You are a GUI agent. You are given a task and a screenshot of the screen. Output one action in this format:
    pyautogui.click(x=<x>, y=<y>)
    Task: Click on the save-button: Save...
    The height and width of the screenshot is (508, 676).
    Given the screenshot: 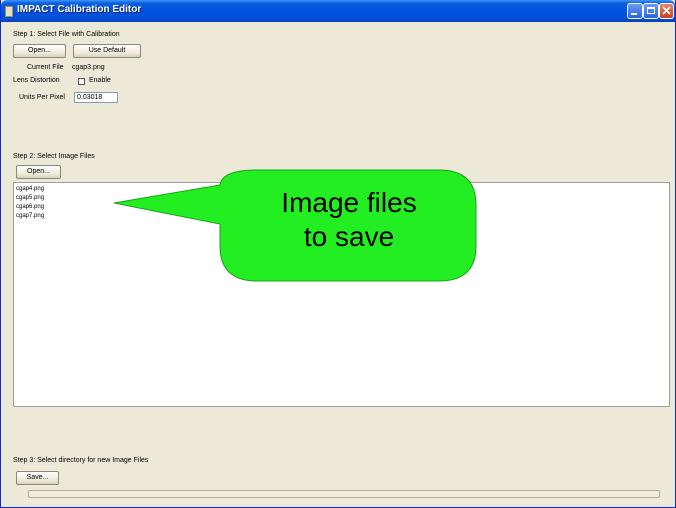 What is the action you would take?
    pyautogui.click(x=37, y=478)
    